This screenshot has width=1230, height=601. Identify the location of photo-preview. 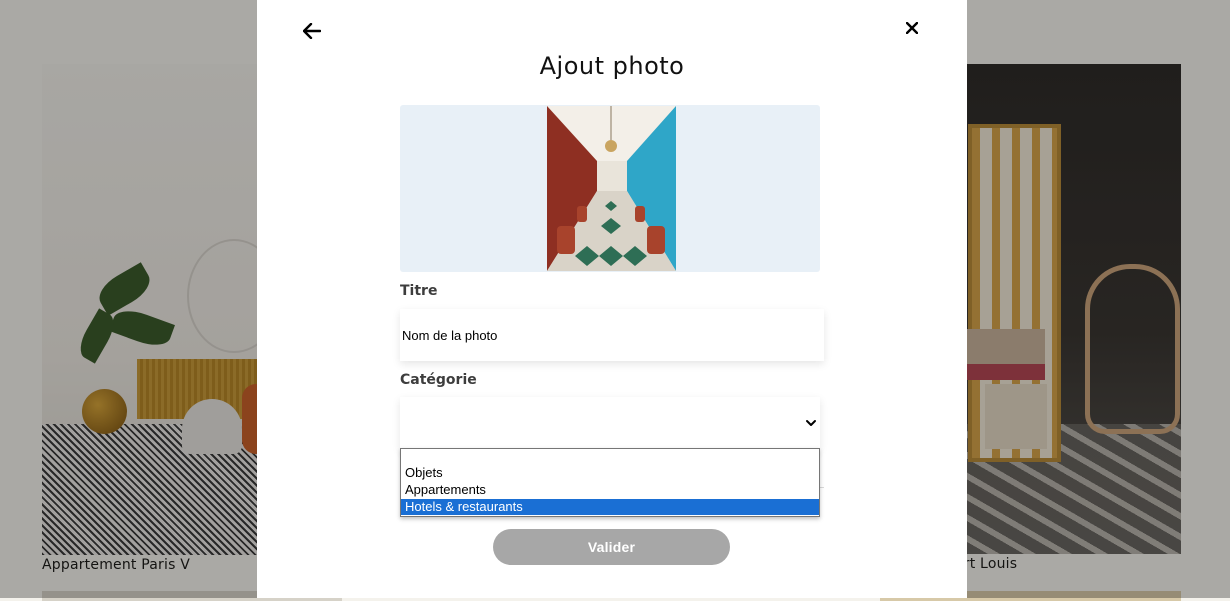
(610, 188).